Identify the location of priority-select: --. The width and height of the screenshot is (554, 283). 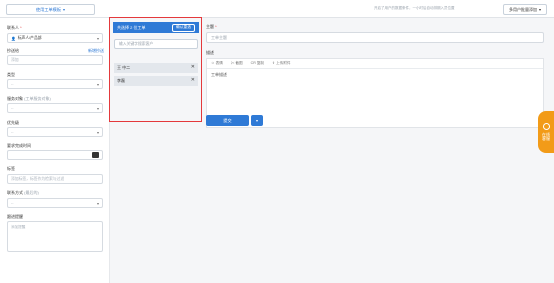
(55, 132).